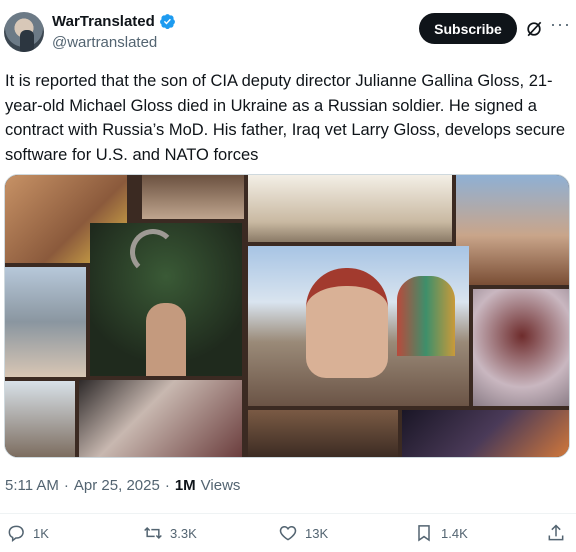 The width and height of the screenshot is (576, 552). What do you see at coordinates (117, 485) in the screenshot?
I see `tweet-date: Apr 25, 2025` at bounding box center [117, 485].